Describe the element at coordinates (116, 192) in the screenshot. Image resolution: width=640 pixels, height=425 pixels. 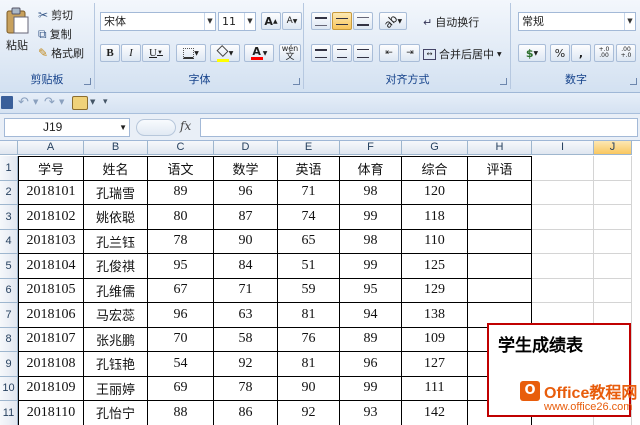
I see `cell-b2: 孔瑞雪` at that location.